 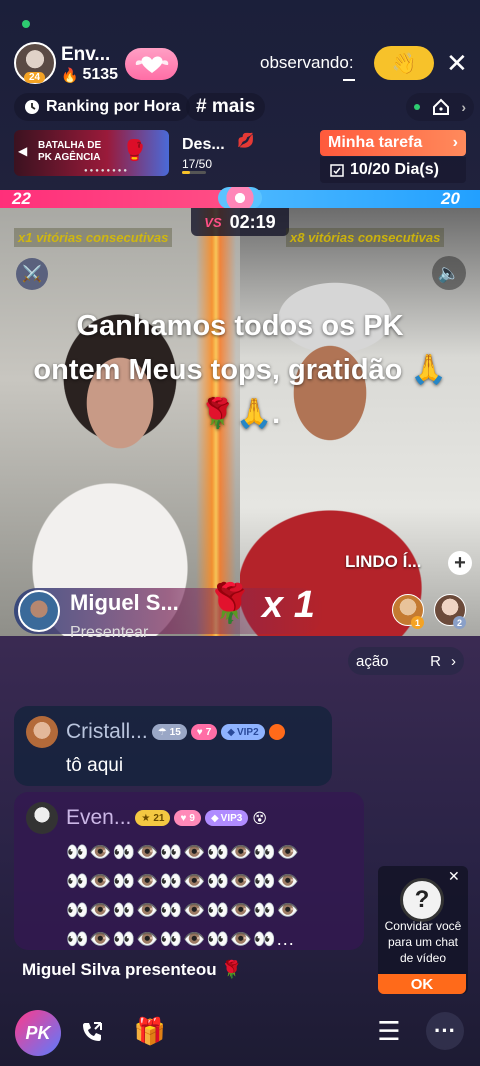 I want to click on viewers-label: observando:, so click(x=307, y=62).